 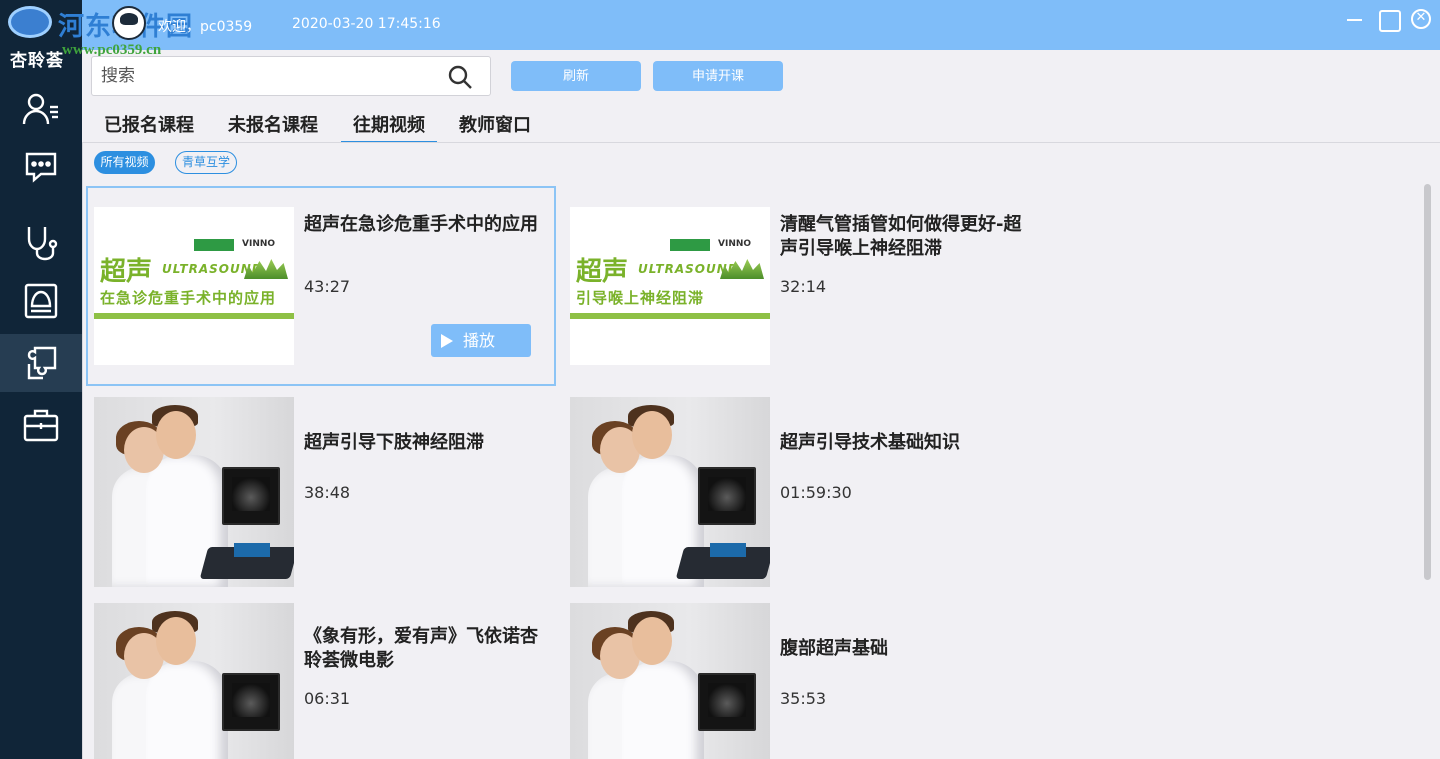 I want to click on chat-icon, so click(x=41, y=167).